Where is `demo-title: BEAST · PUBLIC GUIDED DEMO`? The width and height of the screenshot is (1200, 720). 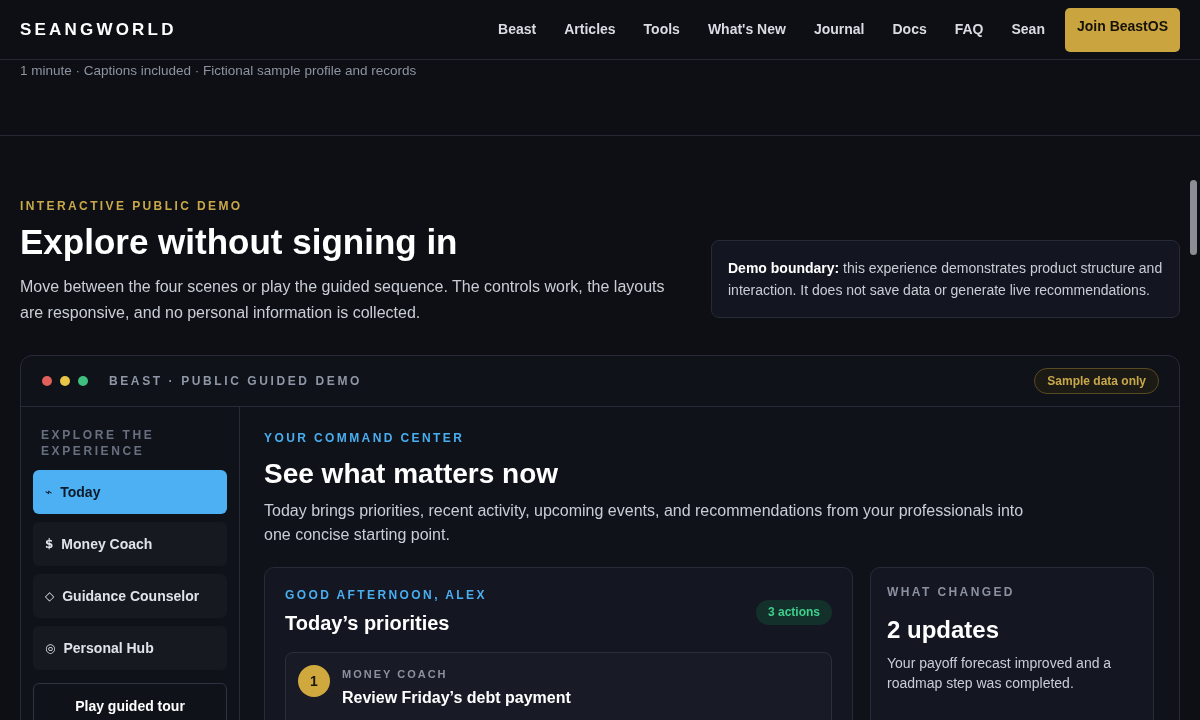
demo-title: BEAST · PUBLIC GUIDED DEMO is located at coordinates (235, 381).